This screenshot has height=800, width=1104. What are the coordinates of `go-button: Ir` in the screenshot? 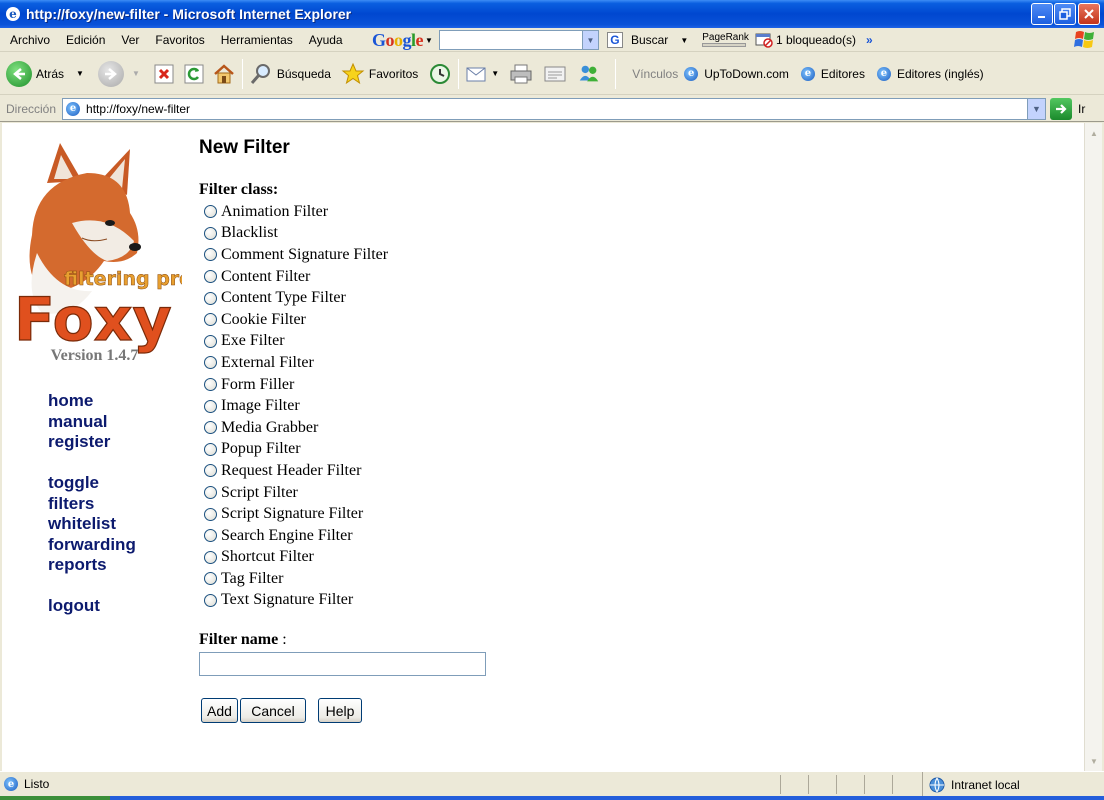 It's located at (1067, 108).